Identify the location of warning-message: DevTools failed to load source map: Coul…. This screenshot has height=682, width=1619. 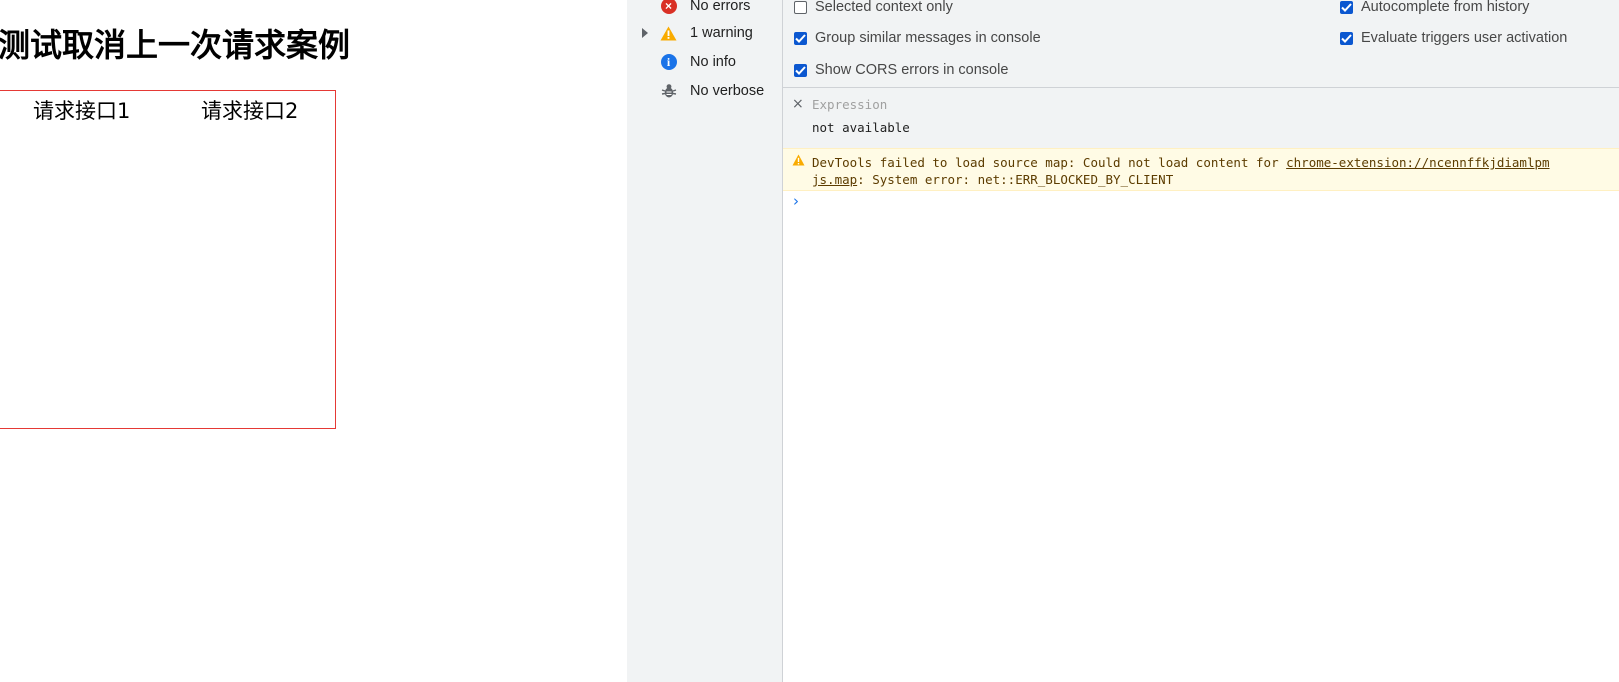
(1201, 169).